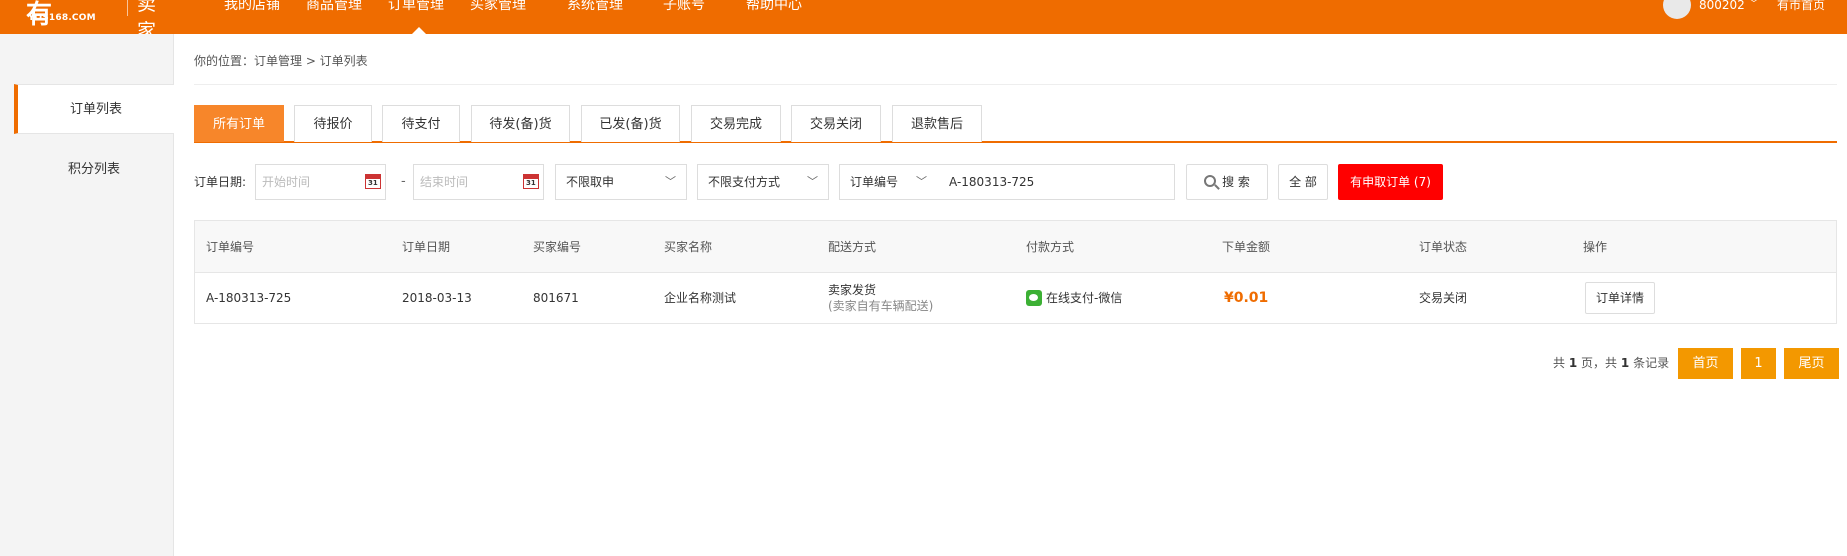 Image resolution: width=1847 pixels, height=556 pixels. What do you see at coordinates (426, 247) in the screenshot?
I see `col-order-date: 订单日期` at bounding box center [426, 247].